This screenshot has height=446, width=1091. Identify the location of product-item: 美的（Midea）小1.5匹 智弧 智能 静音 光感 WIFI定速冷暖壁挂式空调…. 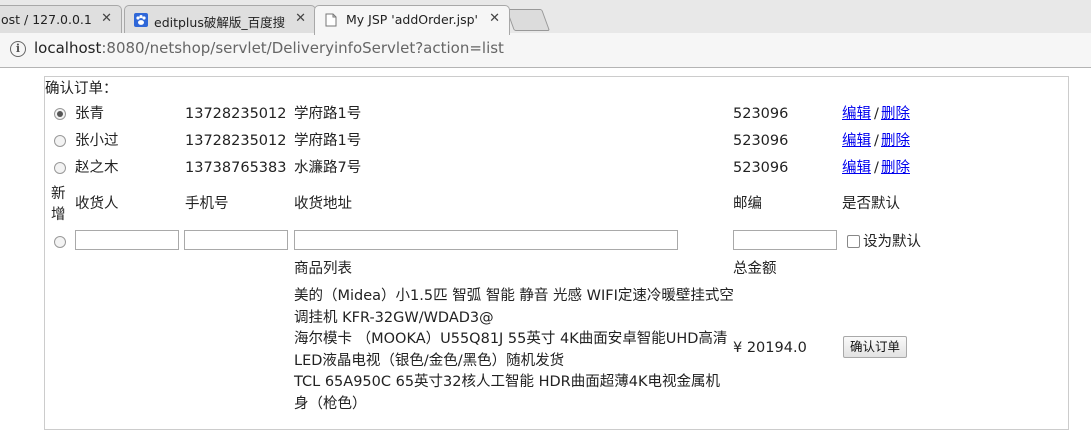
(514, 307).